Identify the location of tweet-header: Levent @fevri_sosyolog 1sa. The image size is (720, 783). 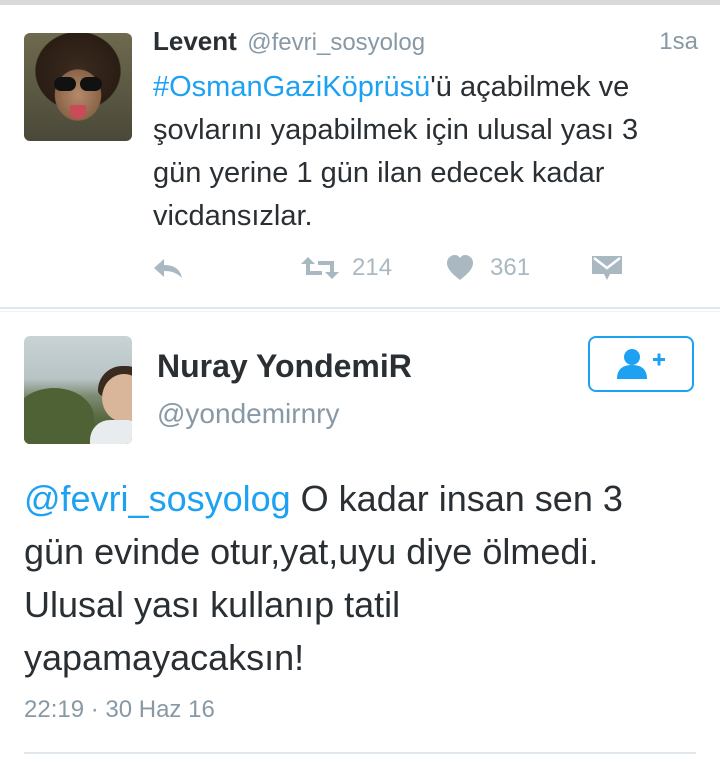
(425, 44).